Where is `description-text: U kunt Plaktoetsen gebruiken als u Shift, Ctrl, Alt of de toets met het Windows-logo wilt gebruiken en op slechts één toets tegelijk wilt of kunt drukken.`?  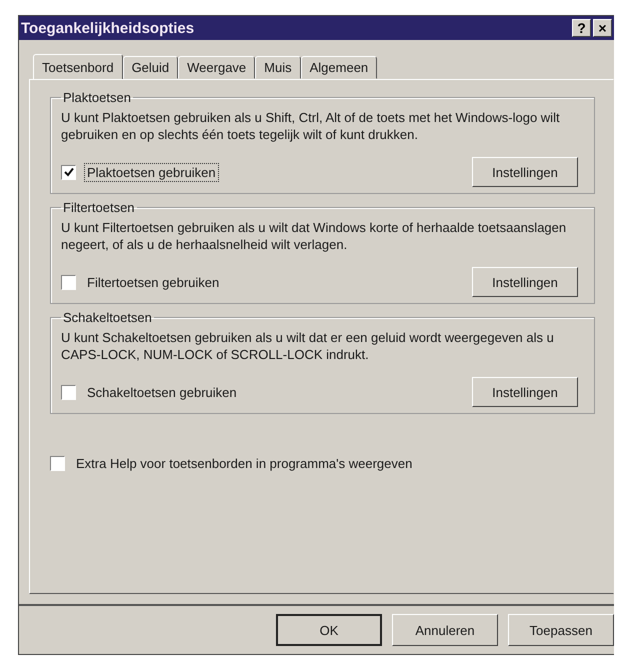 description-text: U kunt Plaktoetsen gebruiken als u Shift, Ctrl, Alt of de toets met het Windows-logo wilt gebruiken en op slechts één toets tegelijk wilt of kunt drukken. is located at coordinates (311, 126).